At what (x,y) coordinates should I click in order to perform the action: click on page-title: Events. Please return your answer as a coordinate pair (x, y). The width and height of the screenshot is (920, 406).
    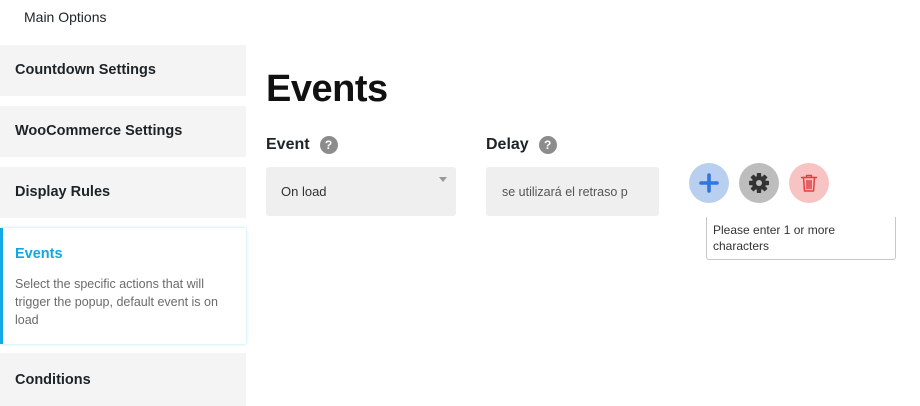
    Looking at the image, I should click on (327, 89).